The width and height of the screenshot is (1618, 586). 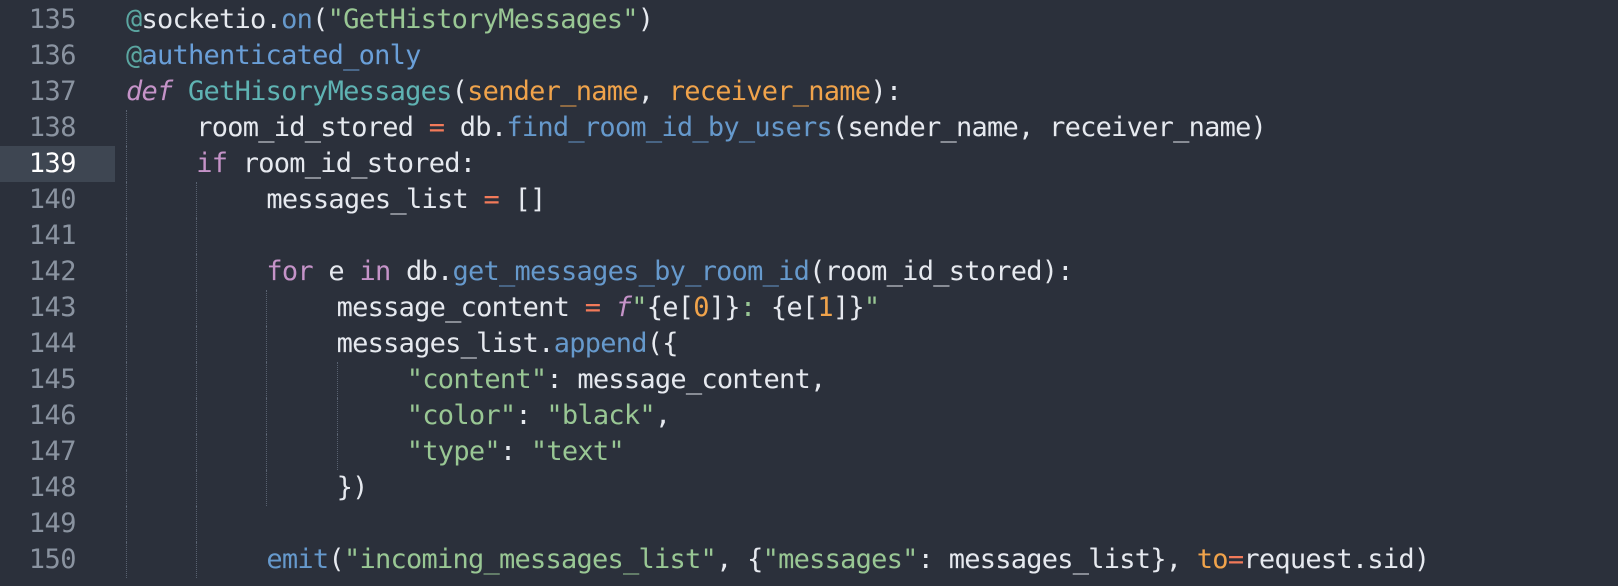 What do you see at coordinates (468, 127) in the screenshot?
I see `code-token: db` at bounding box center [468, 127].